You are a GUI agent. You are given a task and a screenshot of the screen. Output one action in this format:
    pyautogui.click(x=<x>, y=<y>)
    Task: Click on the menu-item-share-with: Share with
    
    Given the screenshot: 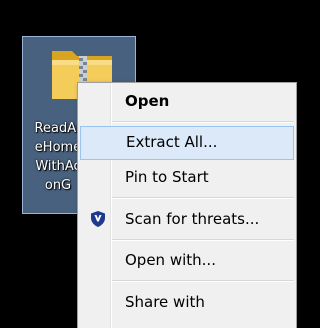 What is the action you would take?
    pyautogui.click(x=187, y=303)
    